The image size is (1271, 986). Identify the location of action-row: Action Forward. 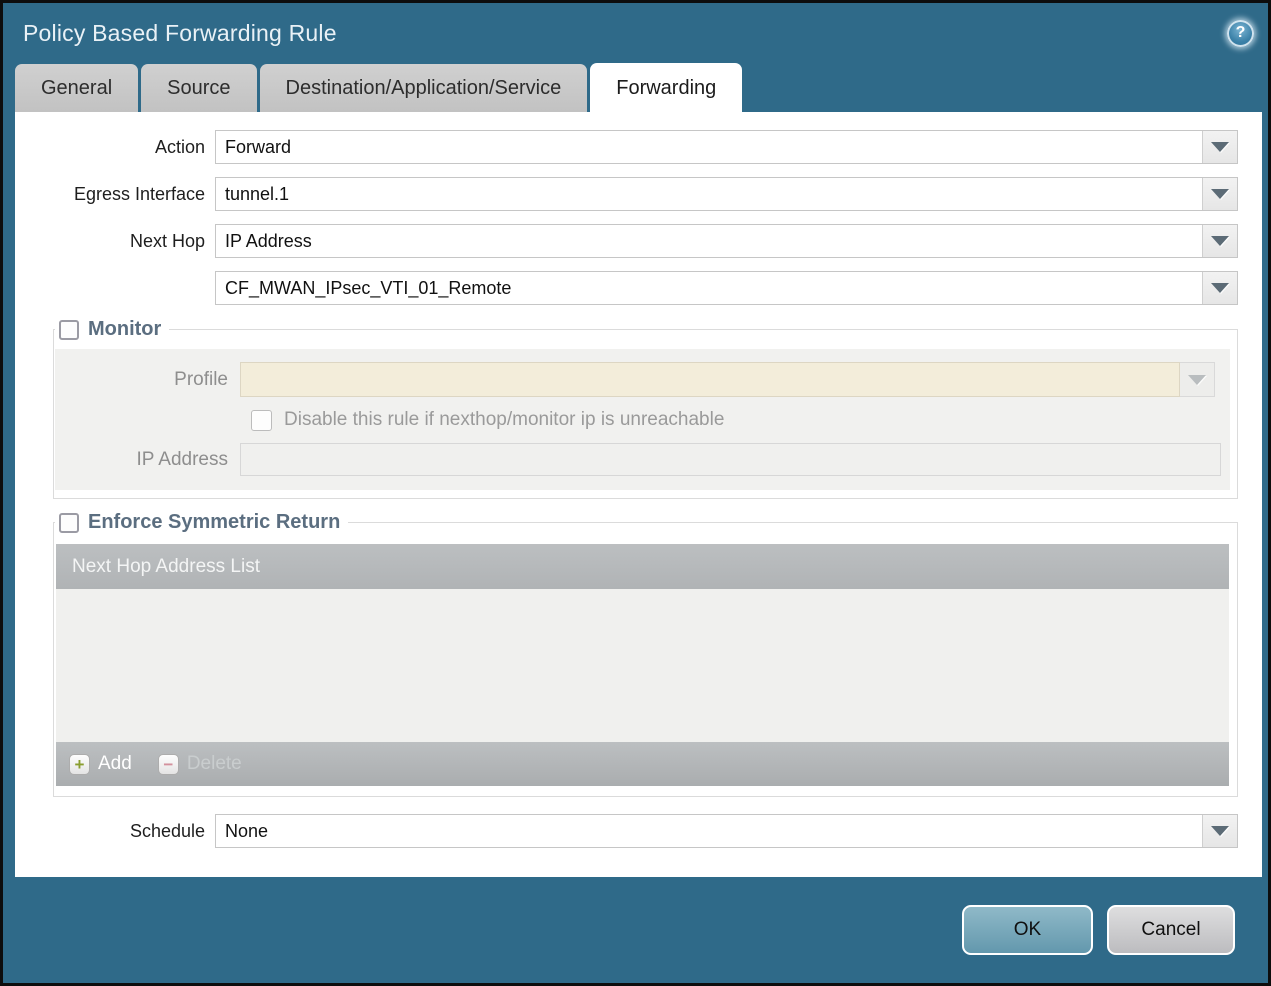
(626, 147).